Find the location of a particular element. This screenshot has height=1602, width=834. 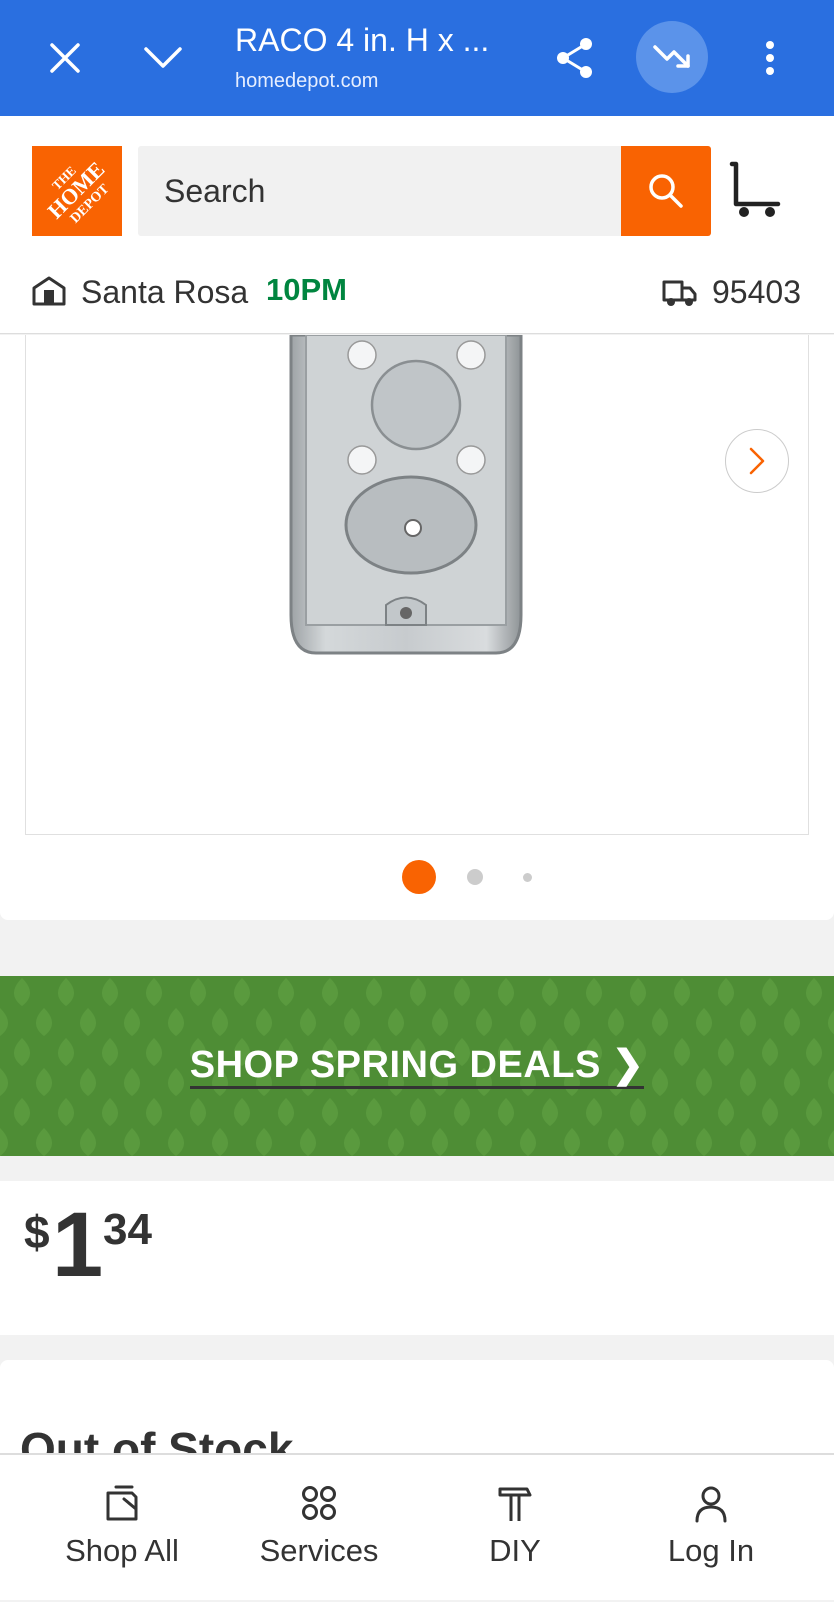

hammer-icon is located at coordinates (515, 1506).